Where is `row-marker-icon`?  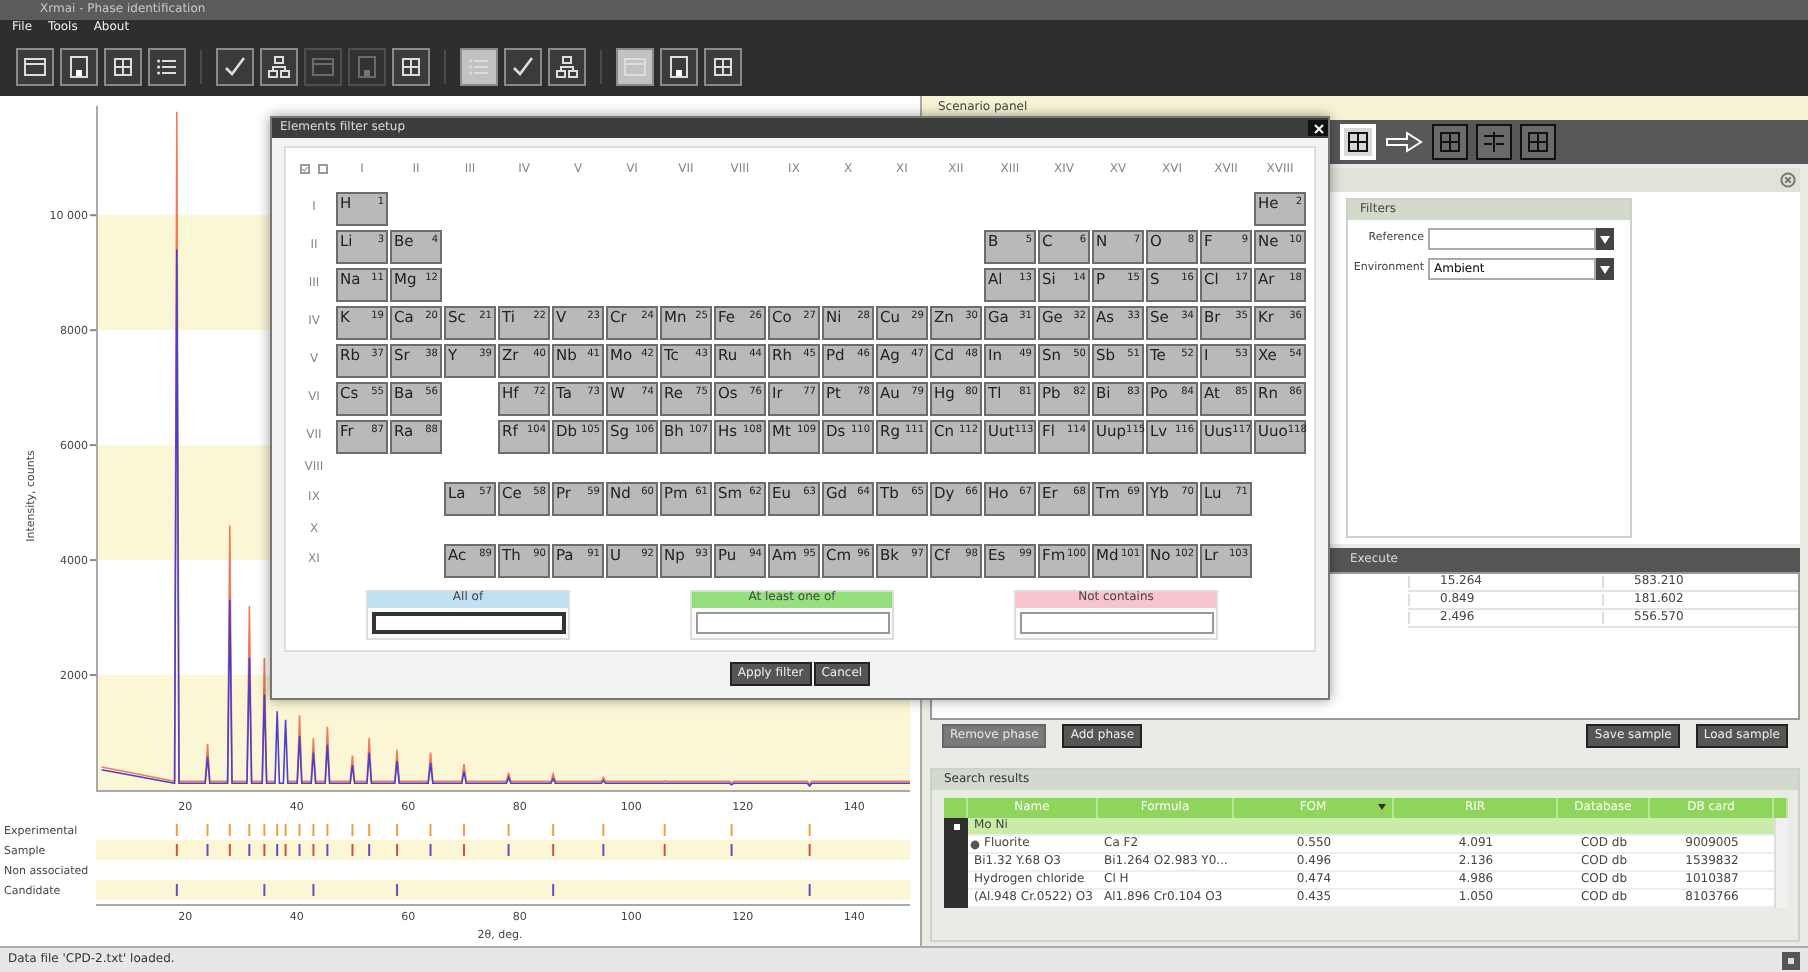
row-marker-icon is located at coordinates (956, 827).